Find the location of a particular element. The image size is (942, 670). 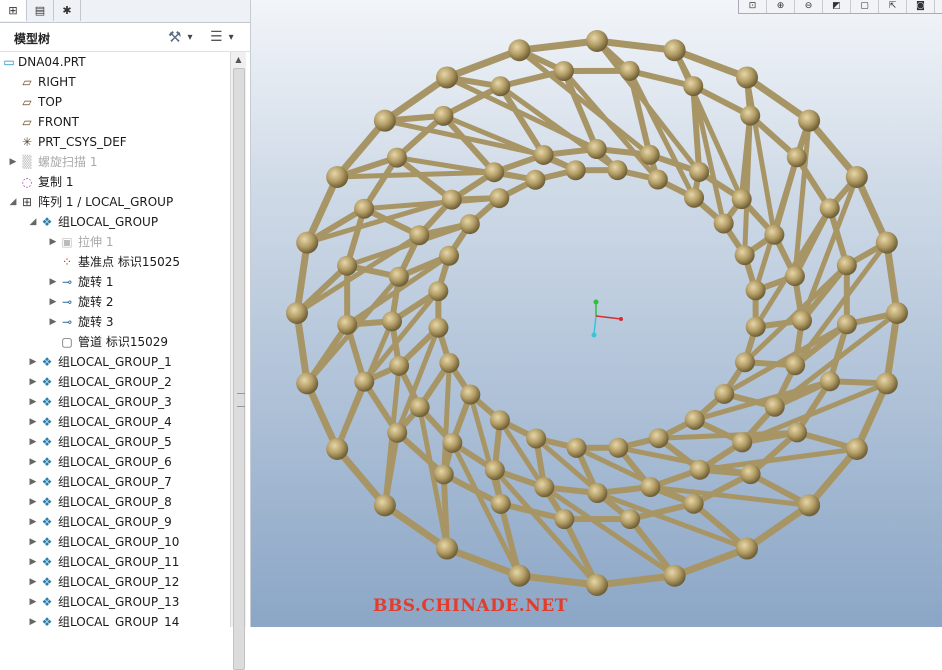

tree-item: ▶❖组LOCAL_GROUP_1 is located at coordinates (115, 362).